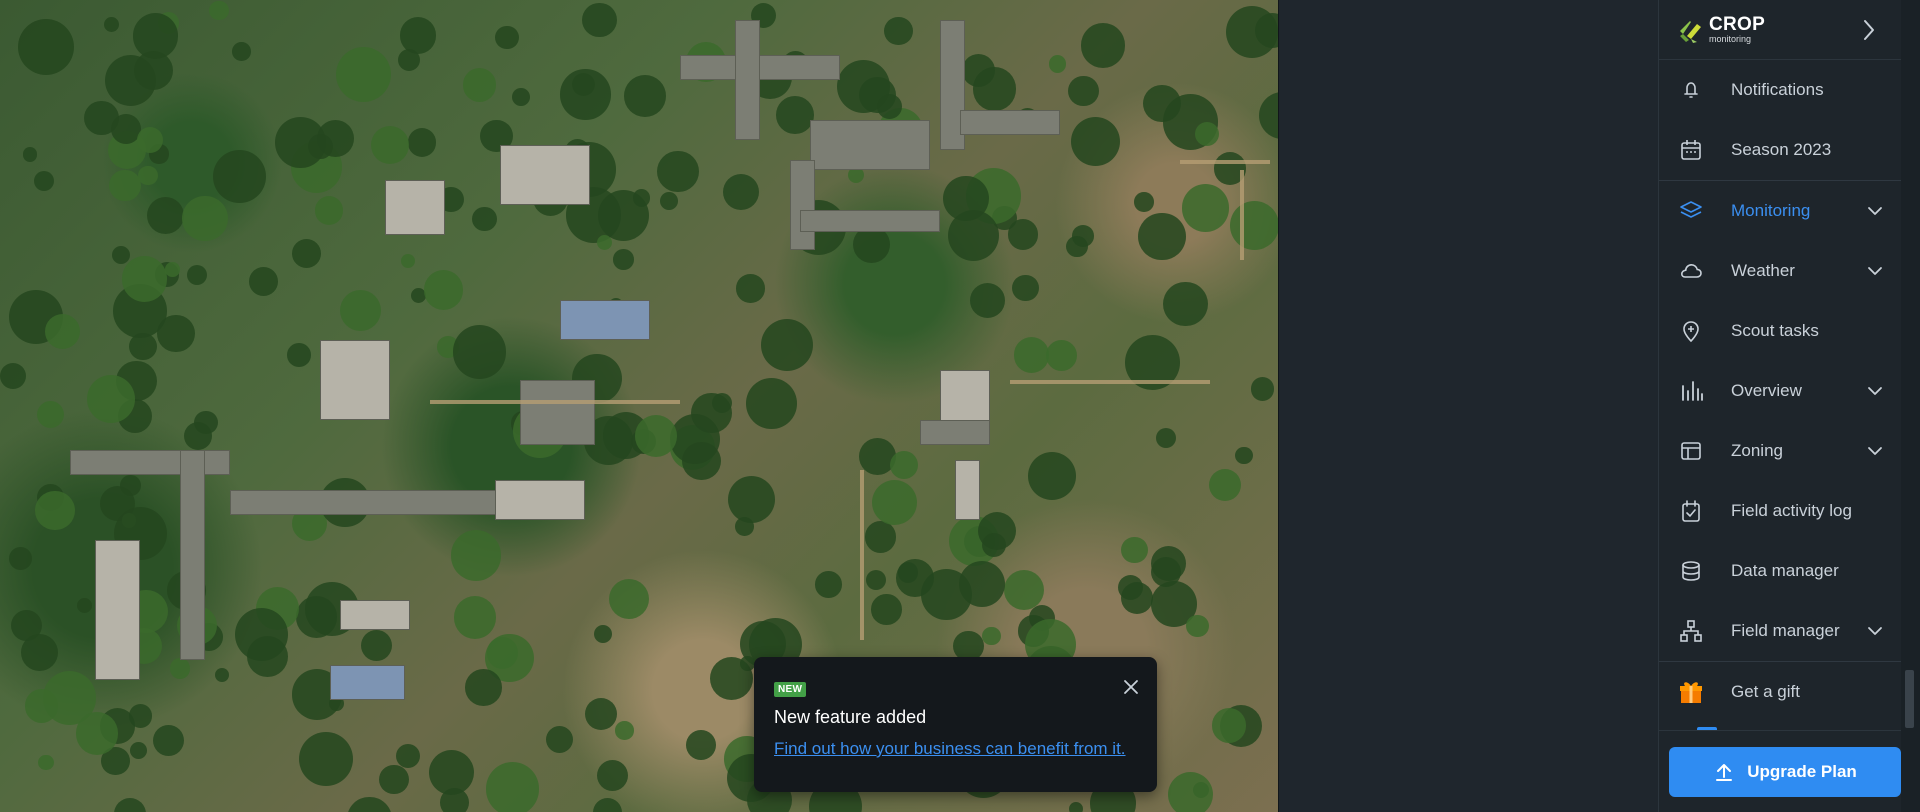 The height and width of the screenshot is (812, 1920). I want to click on bar-chart-icon, so click(1691, 391).